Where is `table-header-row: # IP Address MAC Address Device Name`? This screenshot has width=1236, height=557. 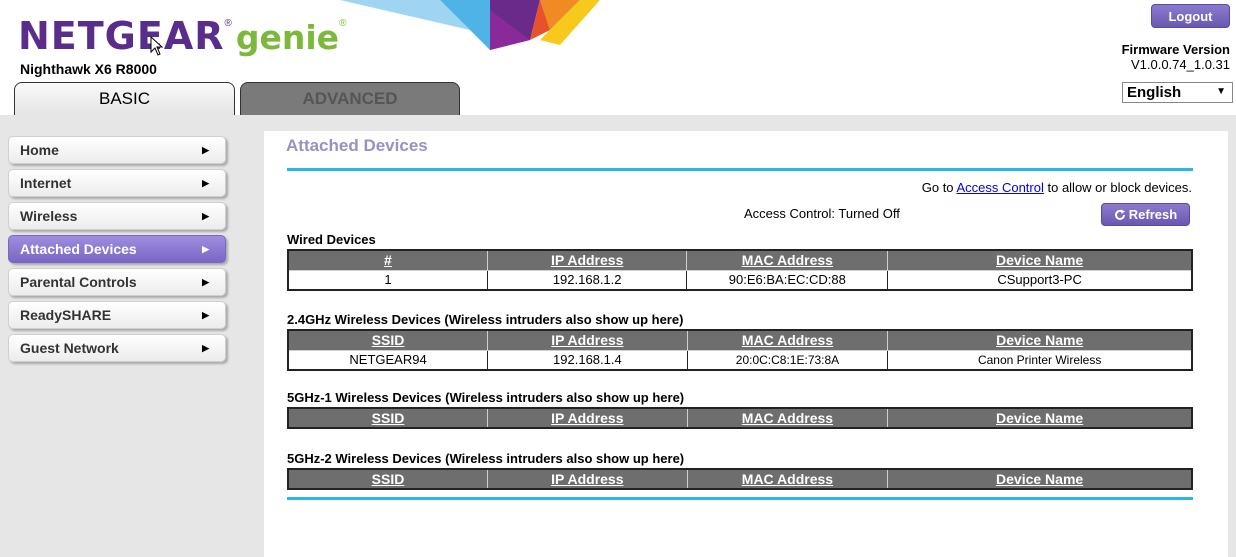
table-header-row: # IP Address MAC Address Device Name is located at coordinates (740, 260).